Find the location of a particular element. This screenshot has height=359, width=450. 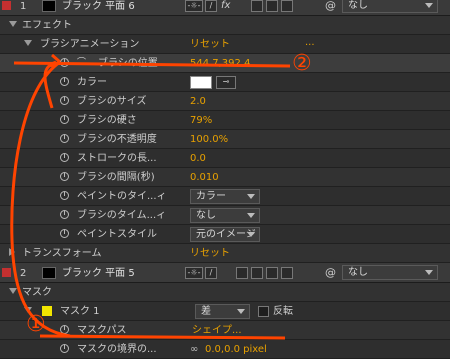

prop-value: 0.010 is located at coordinates (204, 177).